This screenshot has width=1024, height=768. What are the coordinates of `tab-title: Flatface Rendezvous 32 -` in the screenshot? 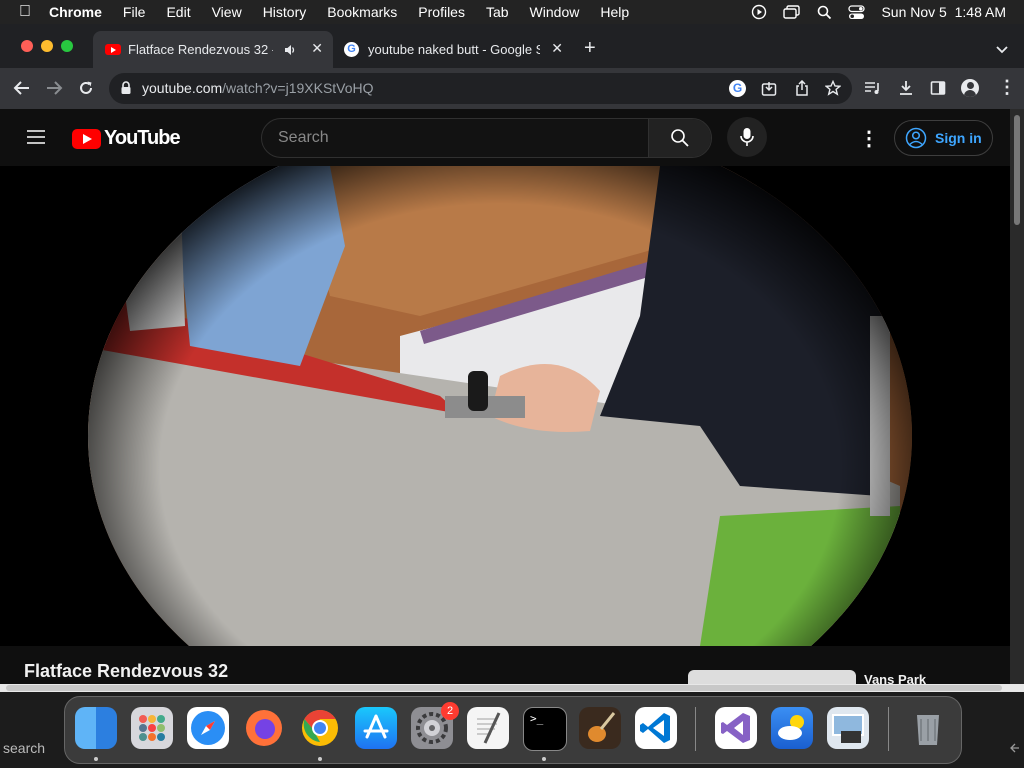 It's located at (200, 49).